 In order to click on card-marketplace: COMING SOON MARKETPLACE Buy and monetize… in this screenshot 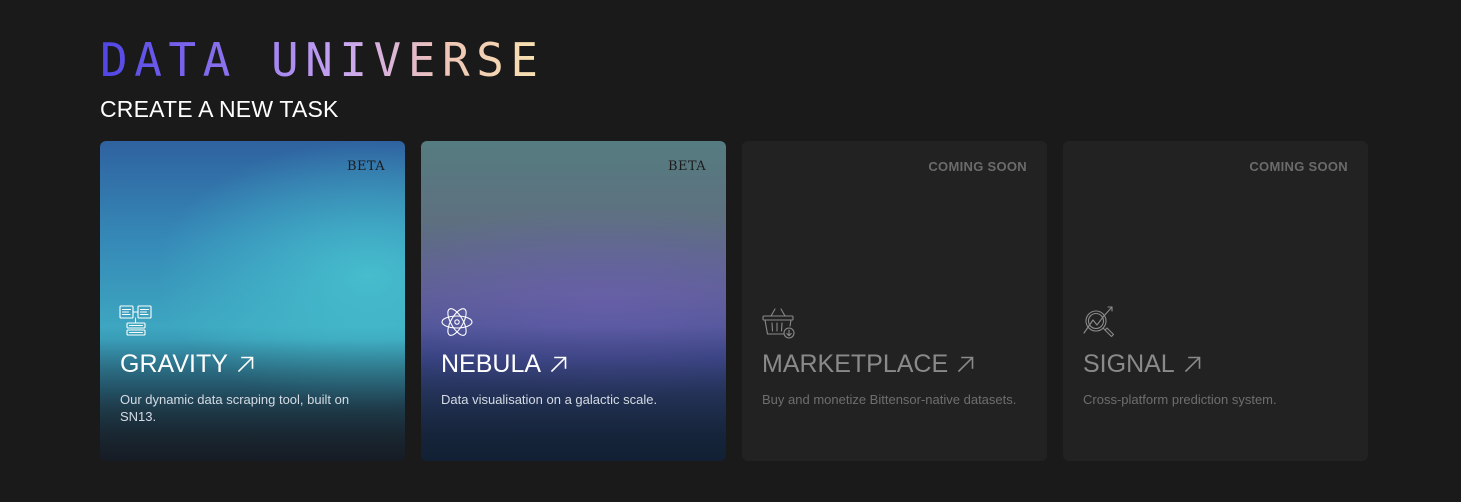, I will do `click(894, 301)`.